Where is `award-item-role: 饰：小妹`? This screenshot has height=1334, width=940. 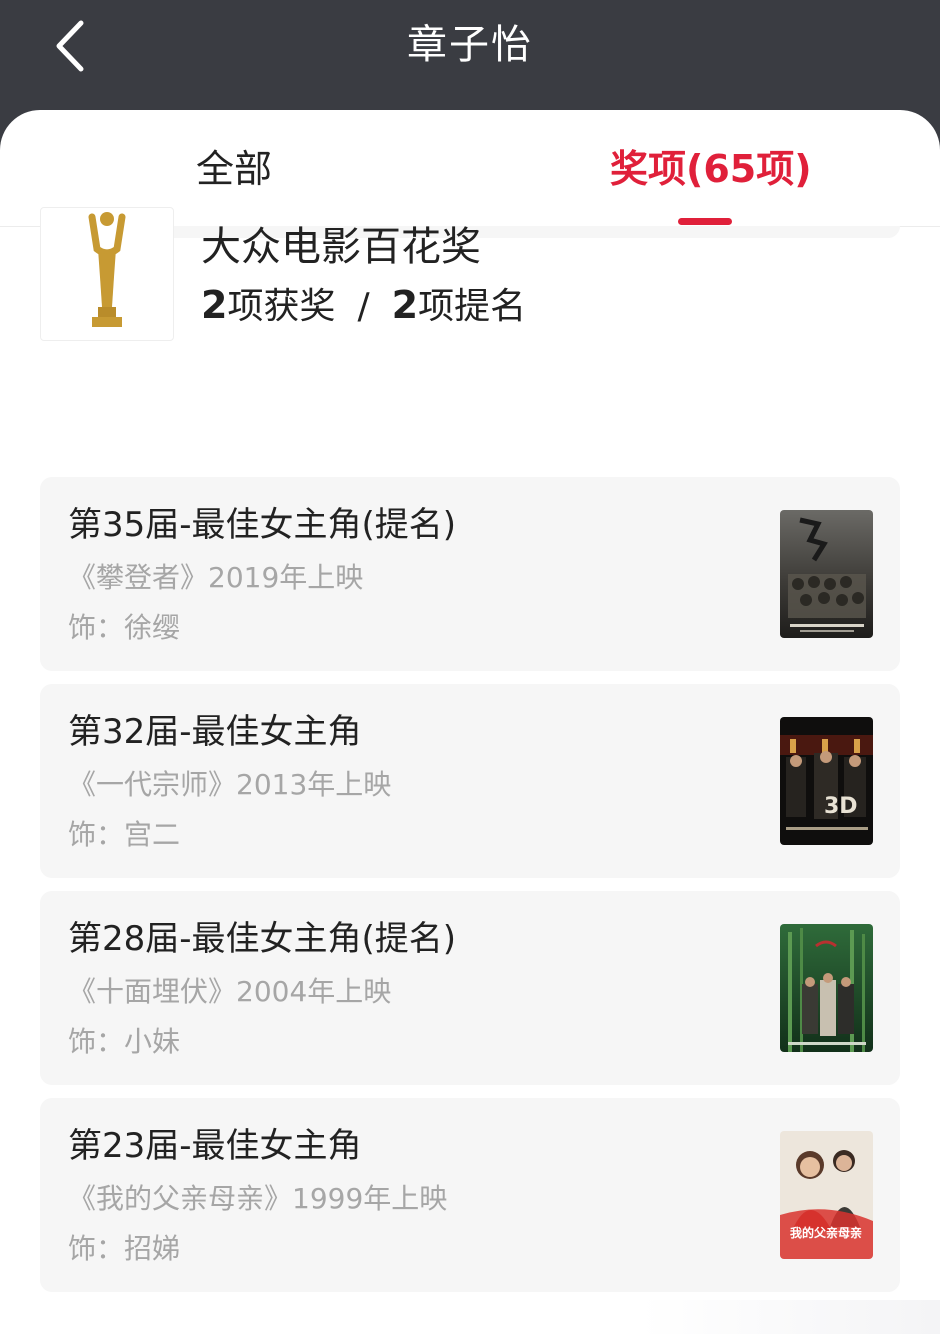
award-item-role: 饰：小妹 is located at coordinates (124, 1041).